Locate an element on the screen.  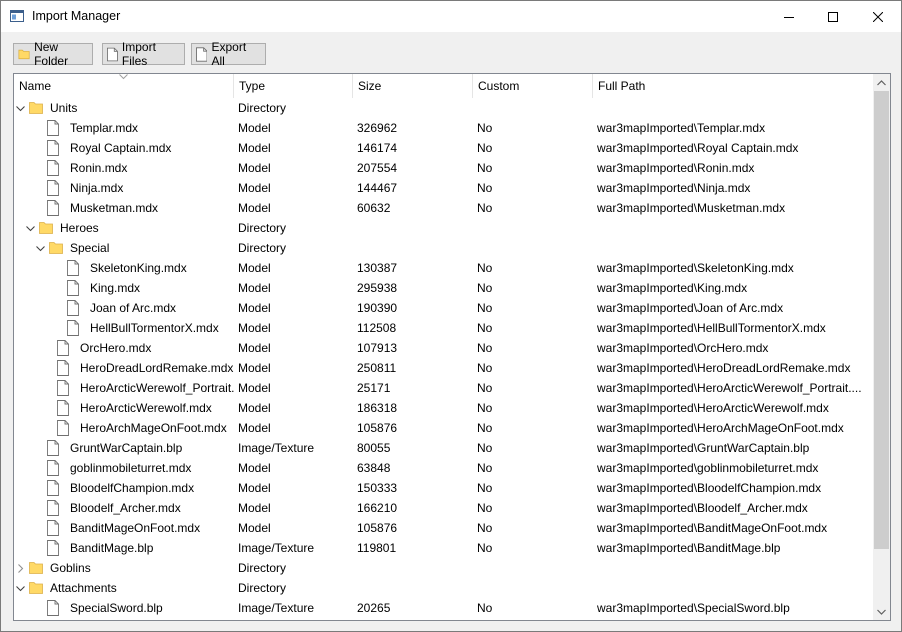
tree-row-folder: Goblins Directory is located at coordinates (443, 568).